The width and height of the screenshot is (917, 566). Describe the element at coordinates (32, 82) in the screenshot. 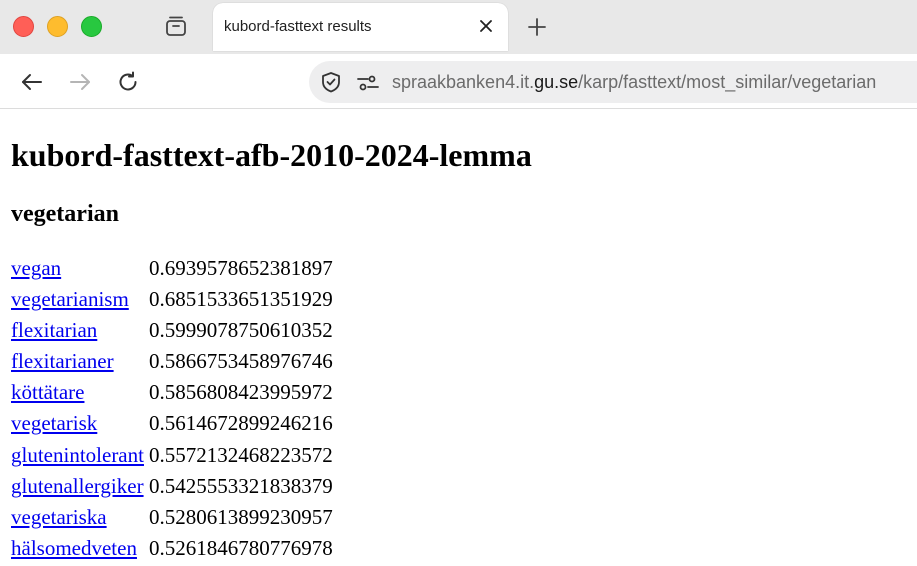

I see `back-arrow-icon` at that location.